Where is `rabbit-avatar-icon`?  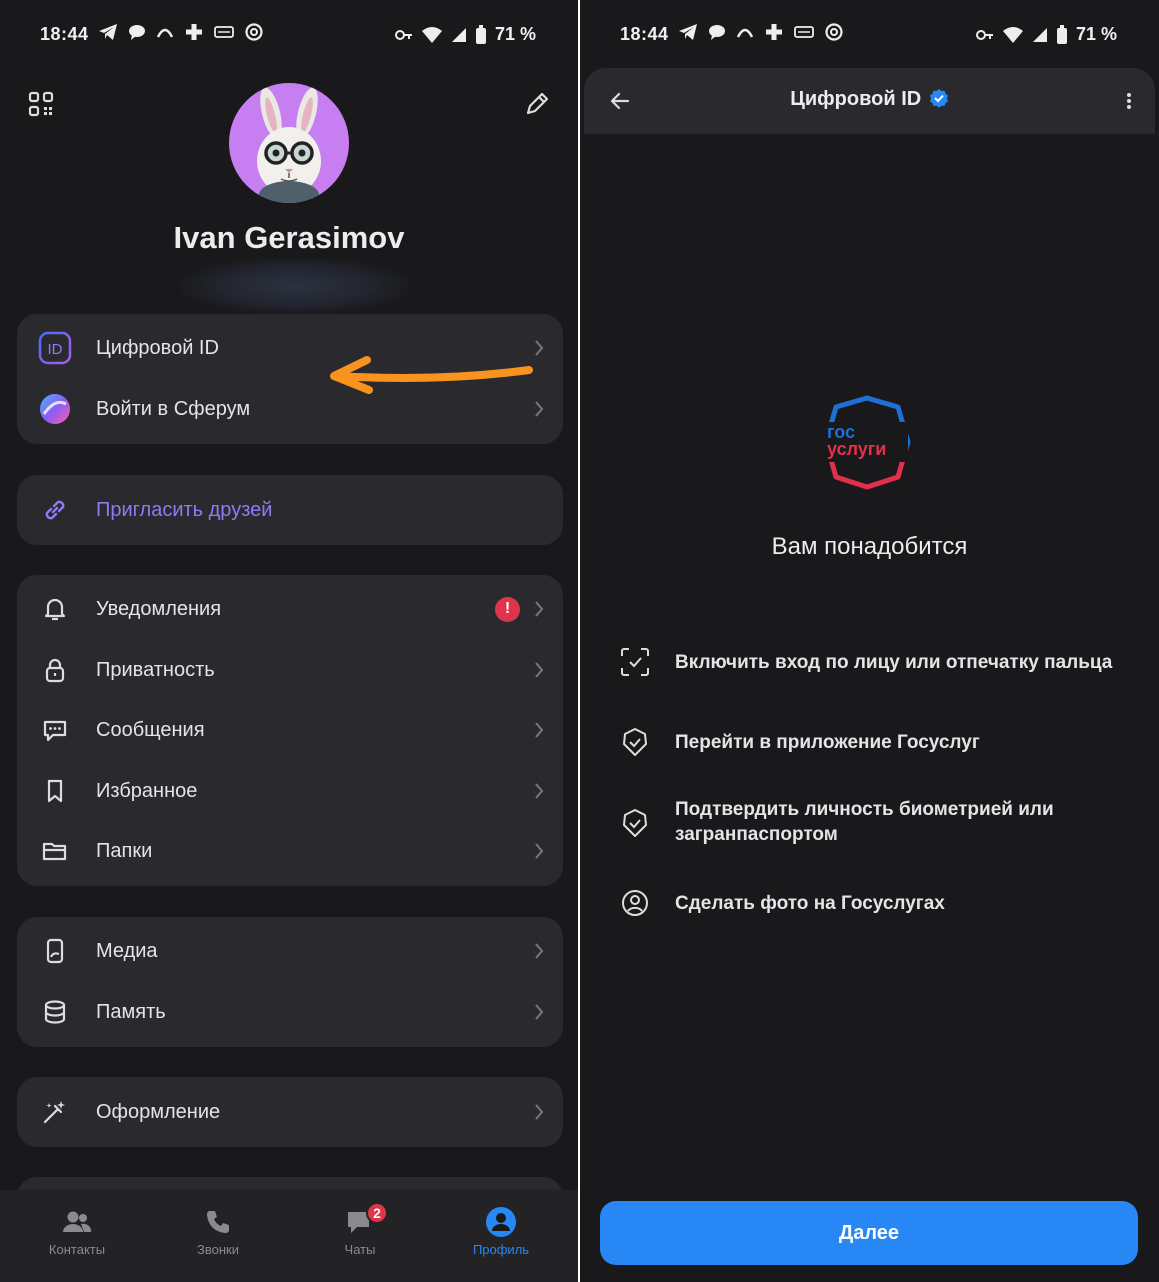
rabbit-avatar-icon is located at coordinates (289, 145).